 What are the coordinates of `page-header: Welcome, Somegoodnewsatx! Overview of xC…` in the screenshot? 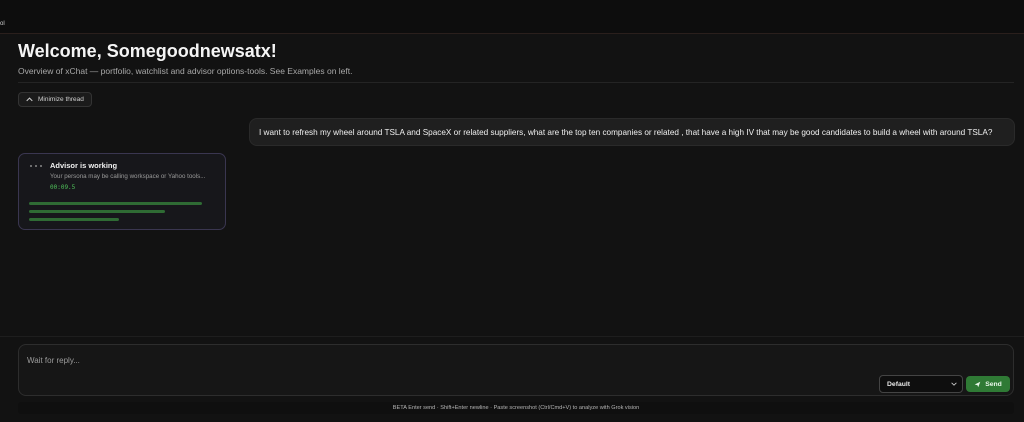 It's located at (516, 58).